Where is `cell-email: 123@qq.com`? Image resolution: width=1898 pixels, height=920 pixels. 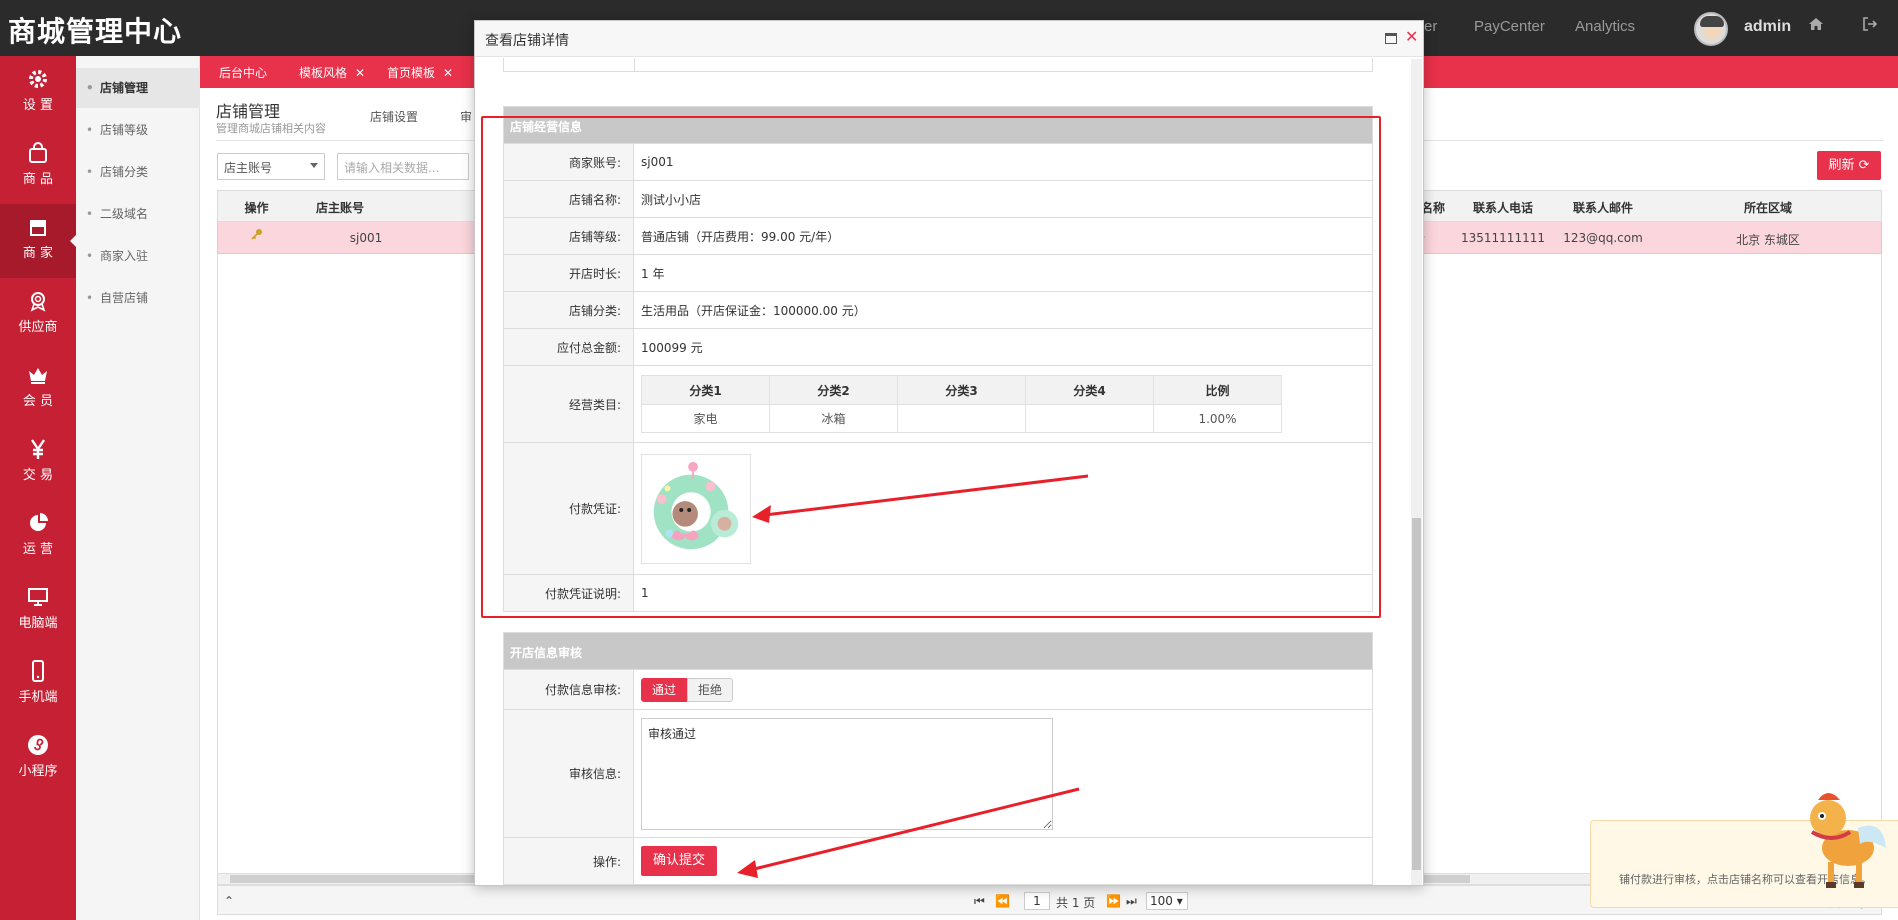
cell-email: 123@qq.com is located at coordinates (1603, 238).